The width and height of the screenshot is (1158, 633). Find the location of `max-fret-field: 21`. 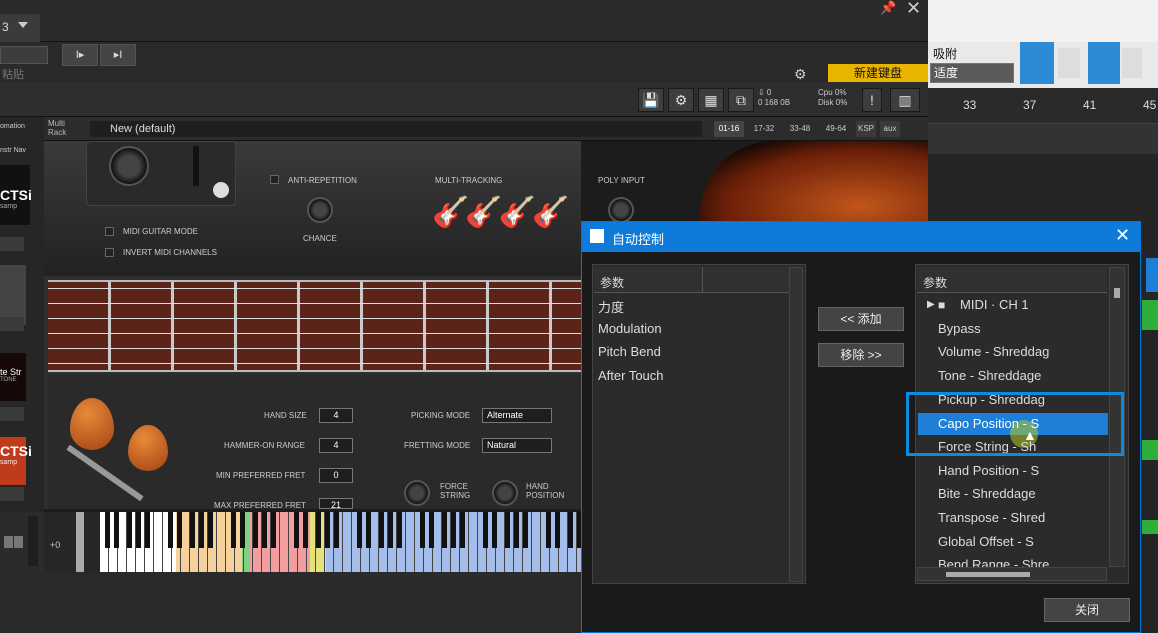

max-fret-field: 21 is located at coordinates (336, 504).